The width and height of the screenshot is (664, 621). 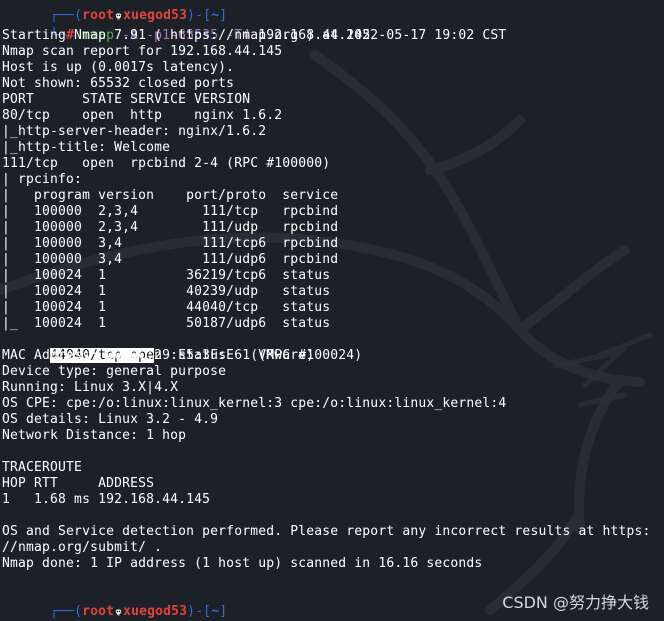 What do you see at coordinates (170, 227) in the screenshot?
I see `output-line: | 100000 2,3,4 111/udp rpcbind` at bounding box center [170, 227].